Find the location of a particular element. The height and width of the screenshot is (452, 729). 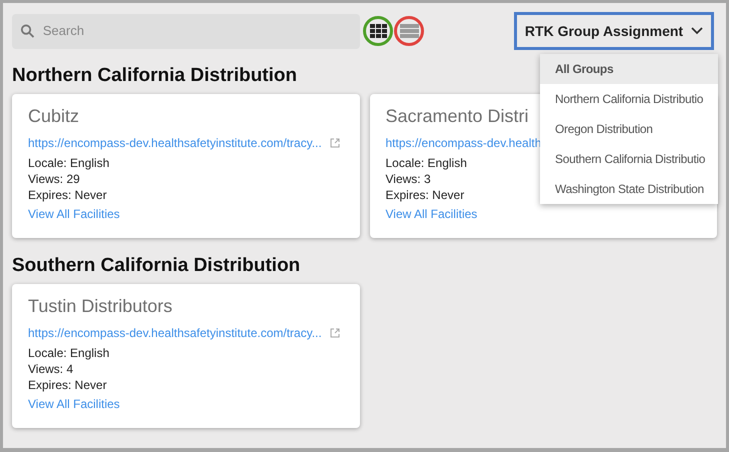

facility-url-link: https://encompass-dev.health is located at coordinates (464, 143).